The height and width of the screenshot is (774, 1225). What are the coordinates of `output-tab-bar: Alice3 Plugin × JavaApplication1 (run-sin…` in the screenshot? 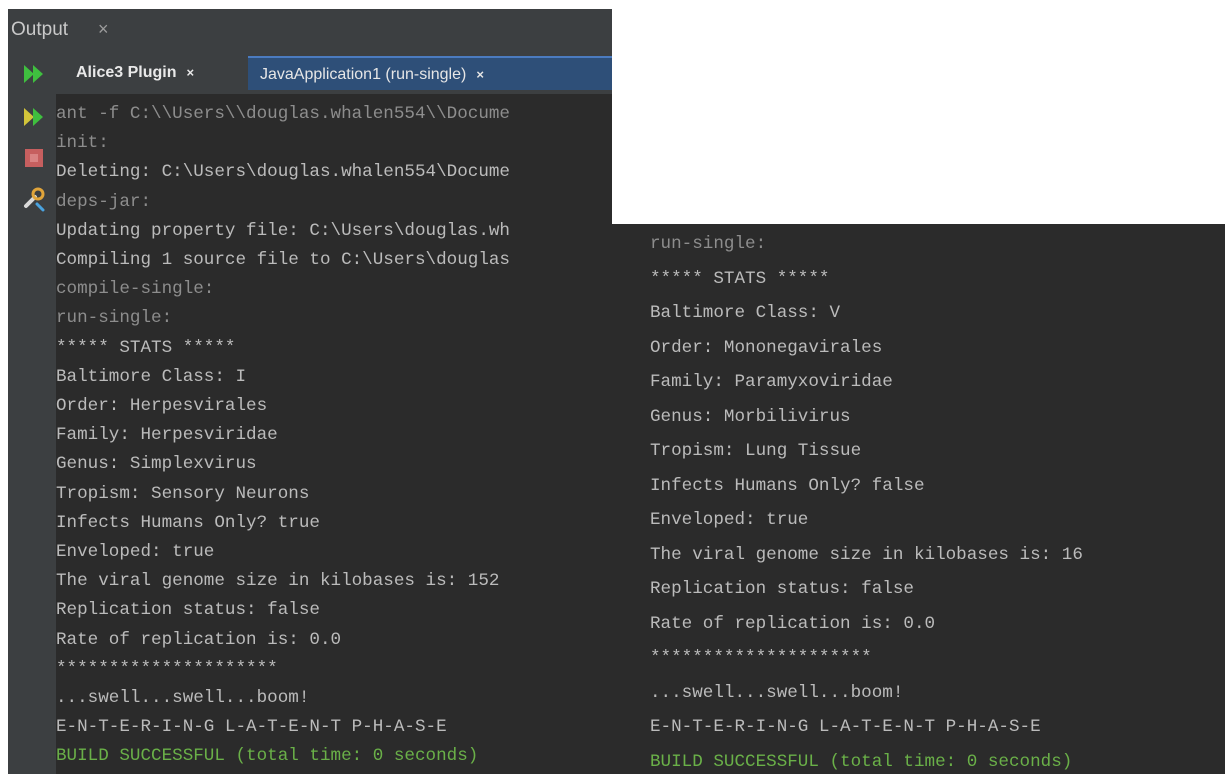 It's located at (334, 74).